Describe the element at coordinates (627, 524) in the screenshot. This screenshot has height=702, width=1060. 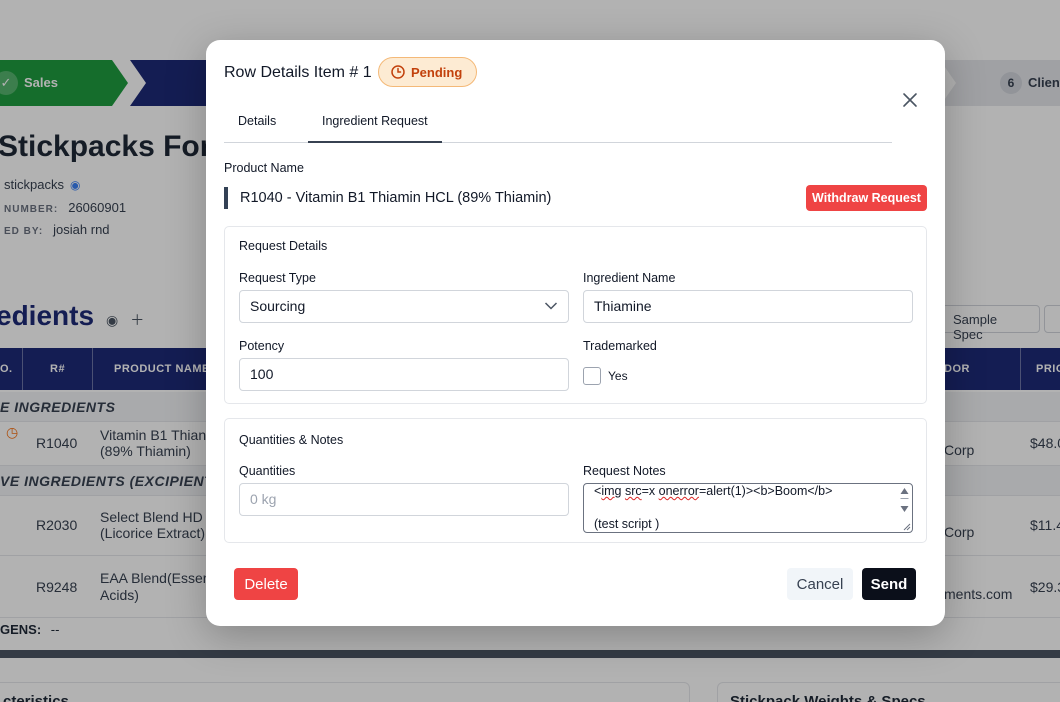
I see `request-notes-line-2: (test script )` at that location.